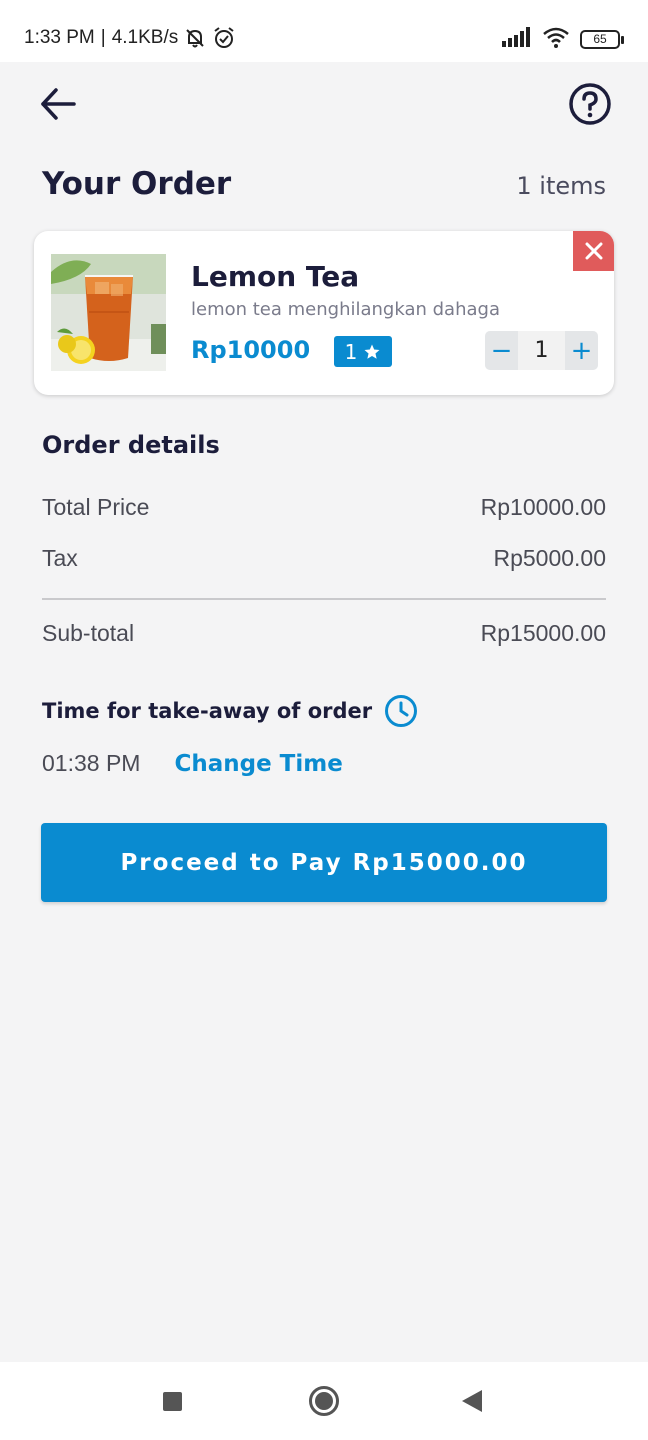  I want to click on takeaway-title-row: Time for take-away of order, so click(230, 711).